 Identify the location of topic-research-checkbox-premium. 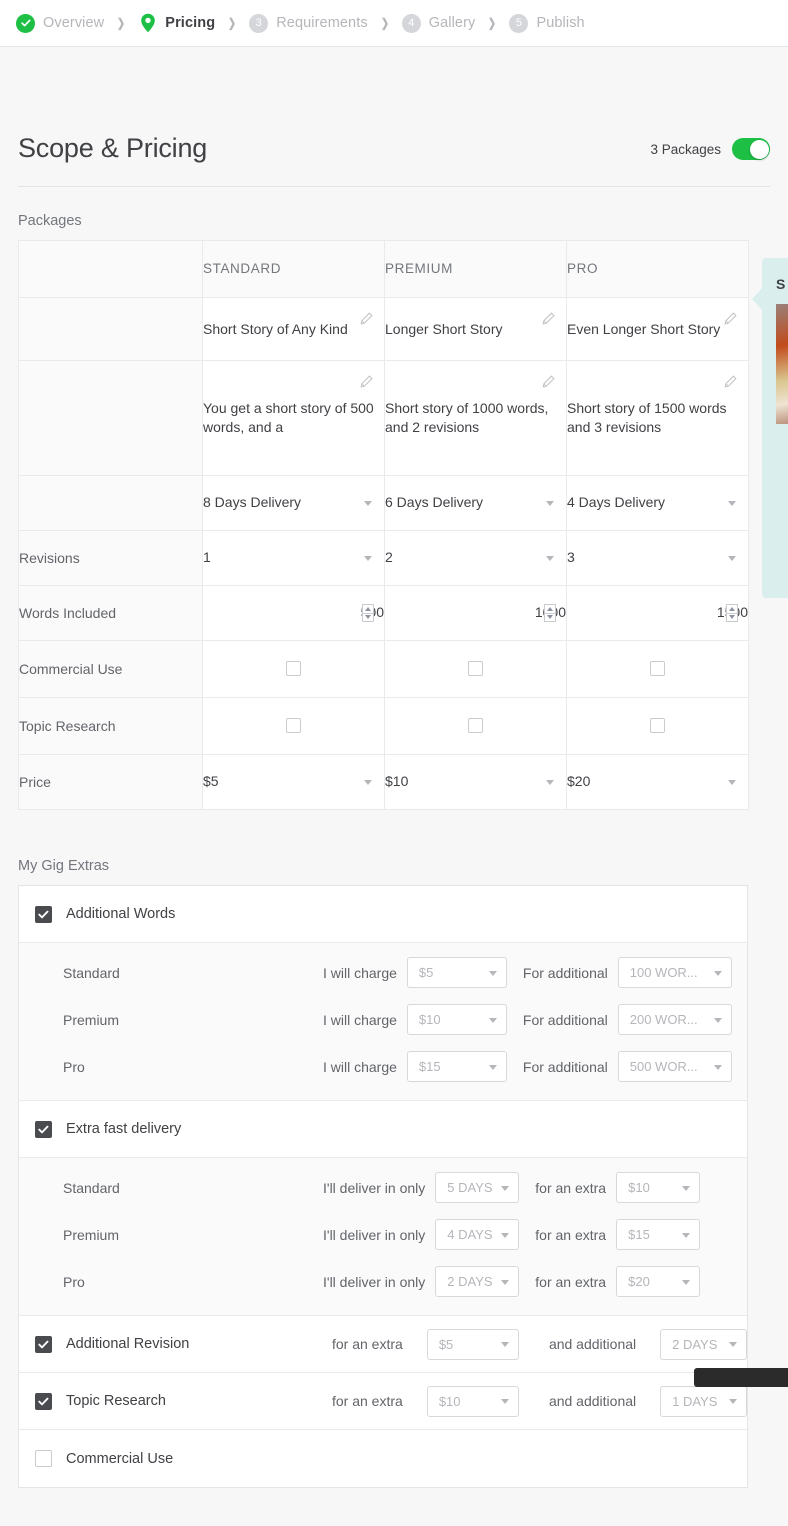
(475, 726).